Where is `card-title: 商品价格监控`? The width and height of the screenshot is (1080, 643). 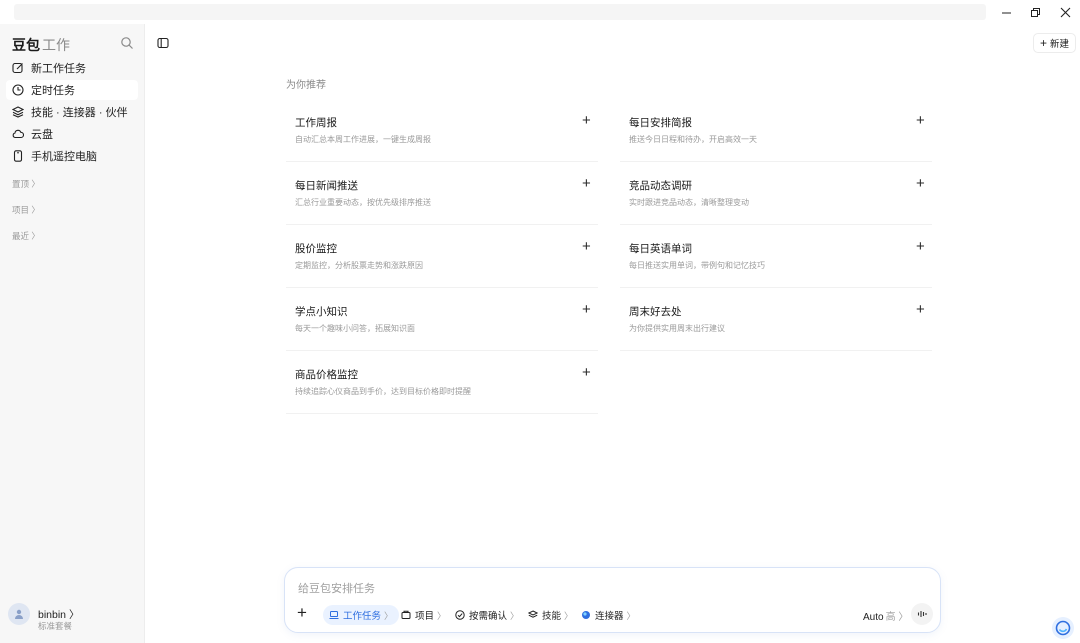 card-title: 商品价格监控 is located at coordinates (326, 375).